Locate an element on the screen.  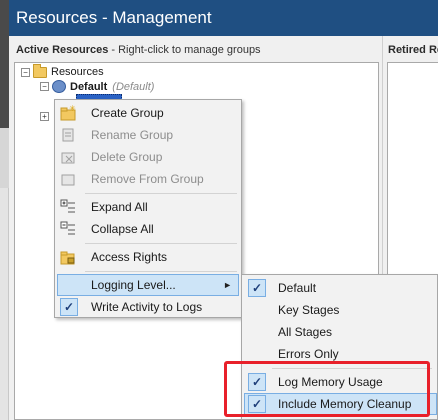
active-resources-hint: - Right-click to manage groups is located at coordinates (184, 50).